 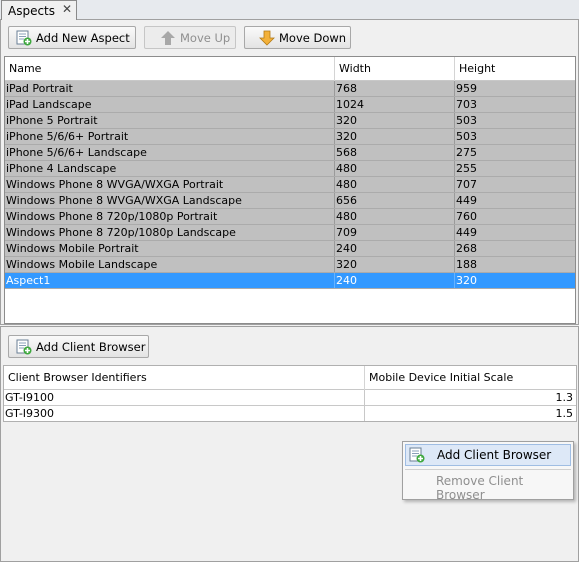 What do you see at coordinates (184, 413) in the screenshot?
I see `cell-identifier: GT-I9300` at bounding box center [184, 413].